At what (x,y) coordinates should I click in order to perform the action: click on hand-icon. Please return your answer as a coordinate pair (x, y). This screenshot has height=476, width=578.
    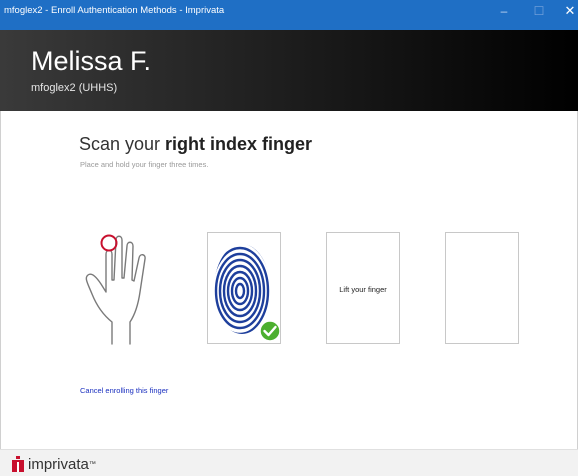
    Looking at the image, I should click on (115, 289).